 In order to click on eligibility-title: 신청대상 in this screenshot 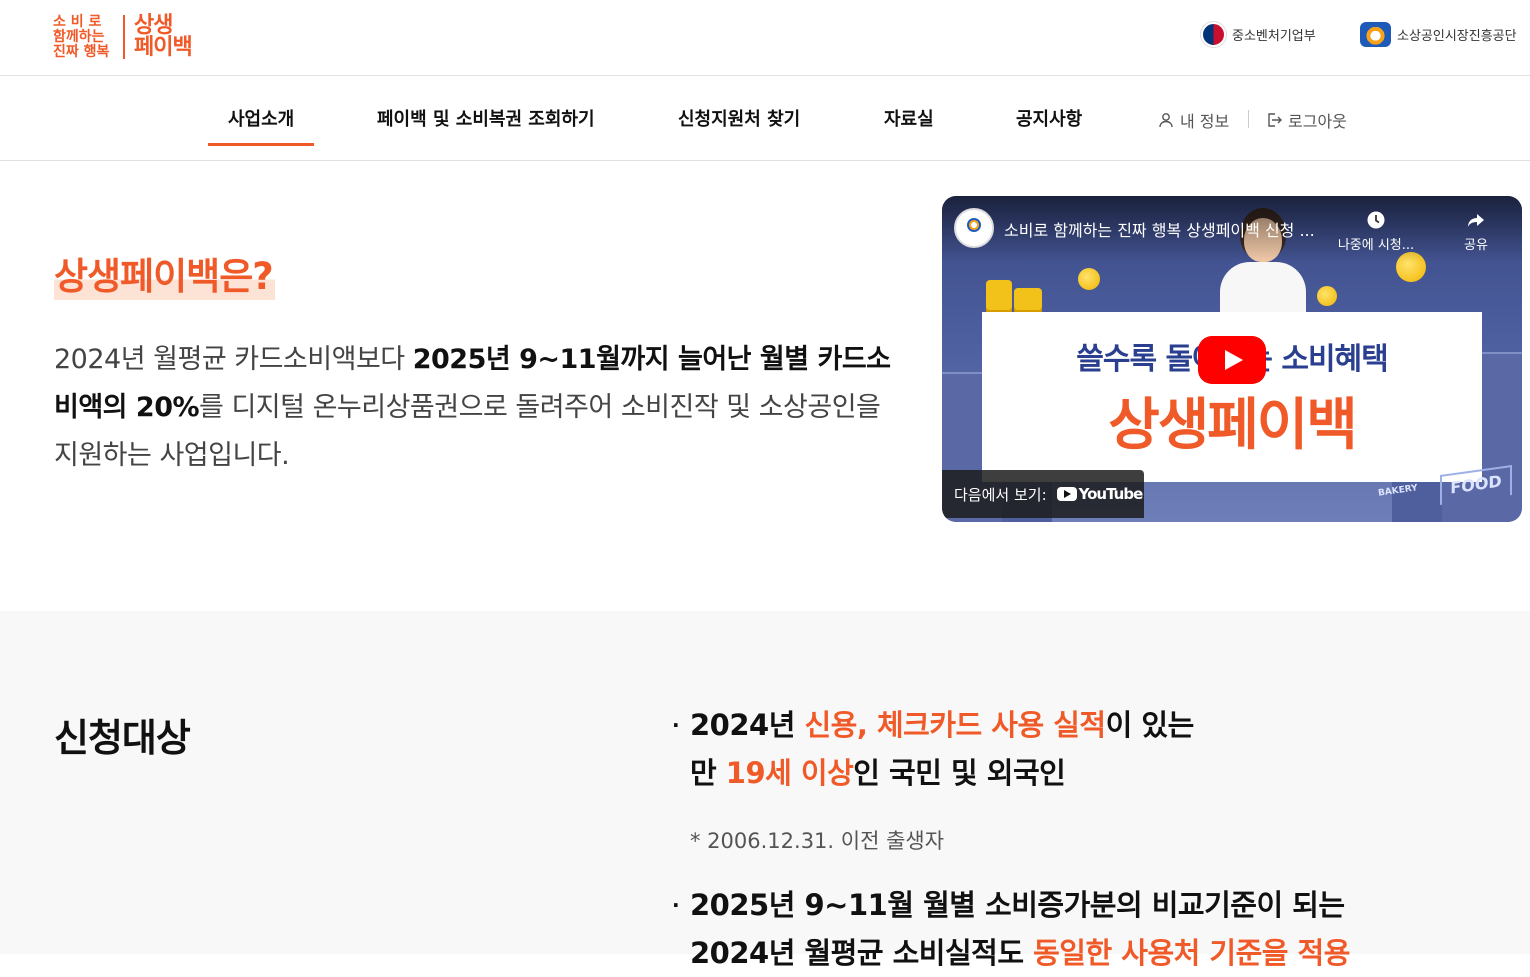, I will do `click(122, 738)`.